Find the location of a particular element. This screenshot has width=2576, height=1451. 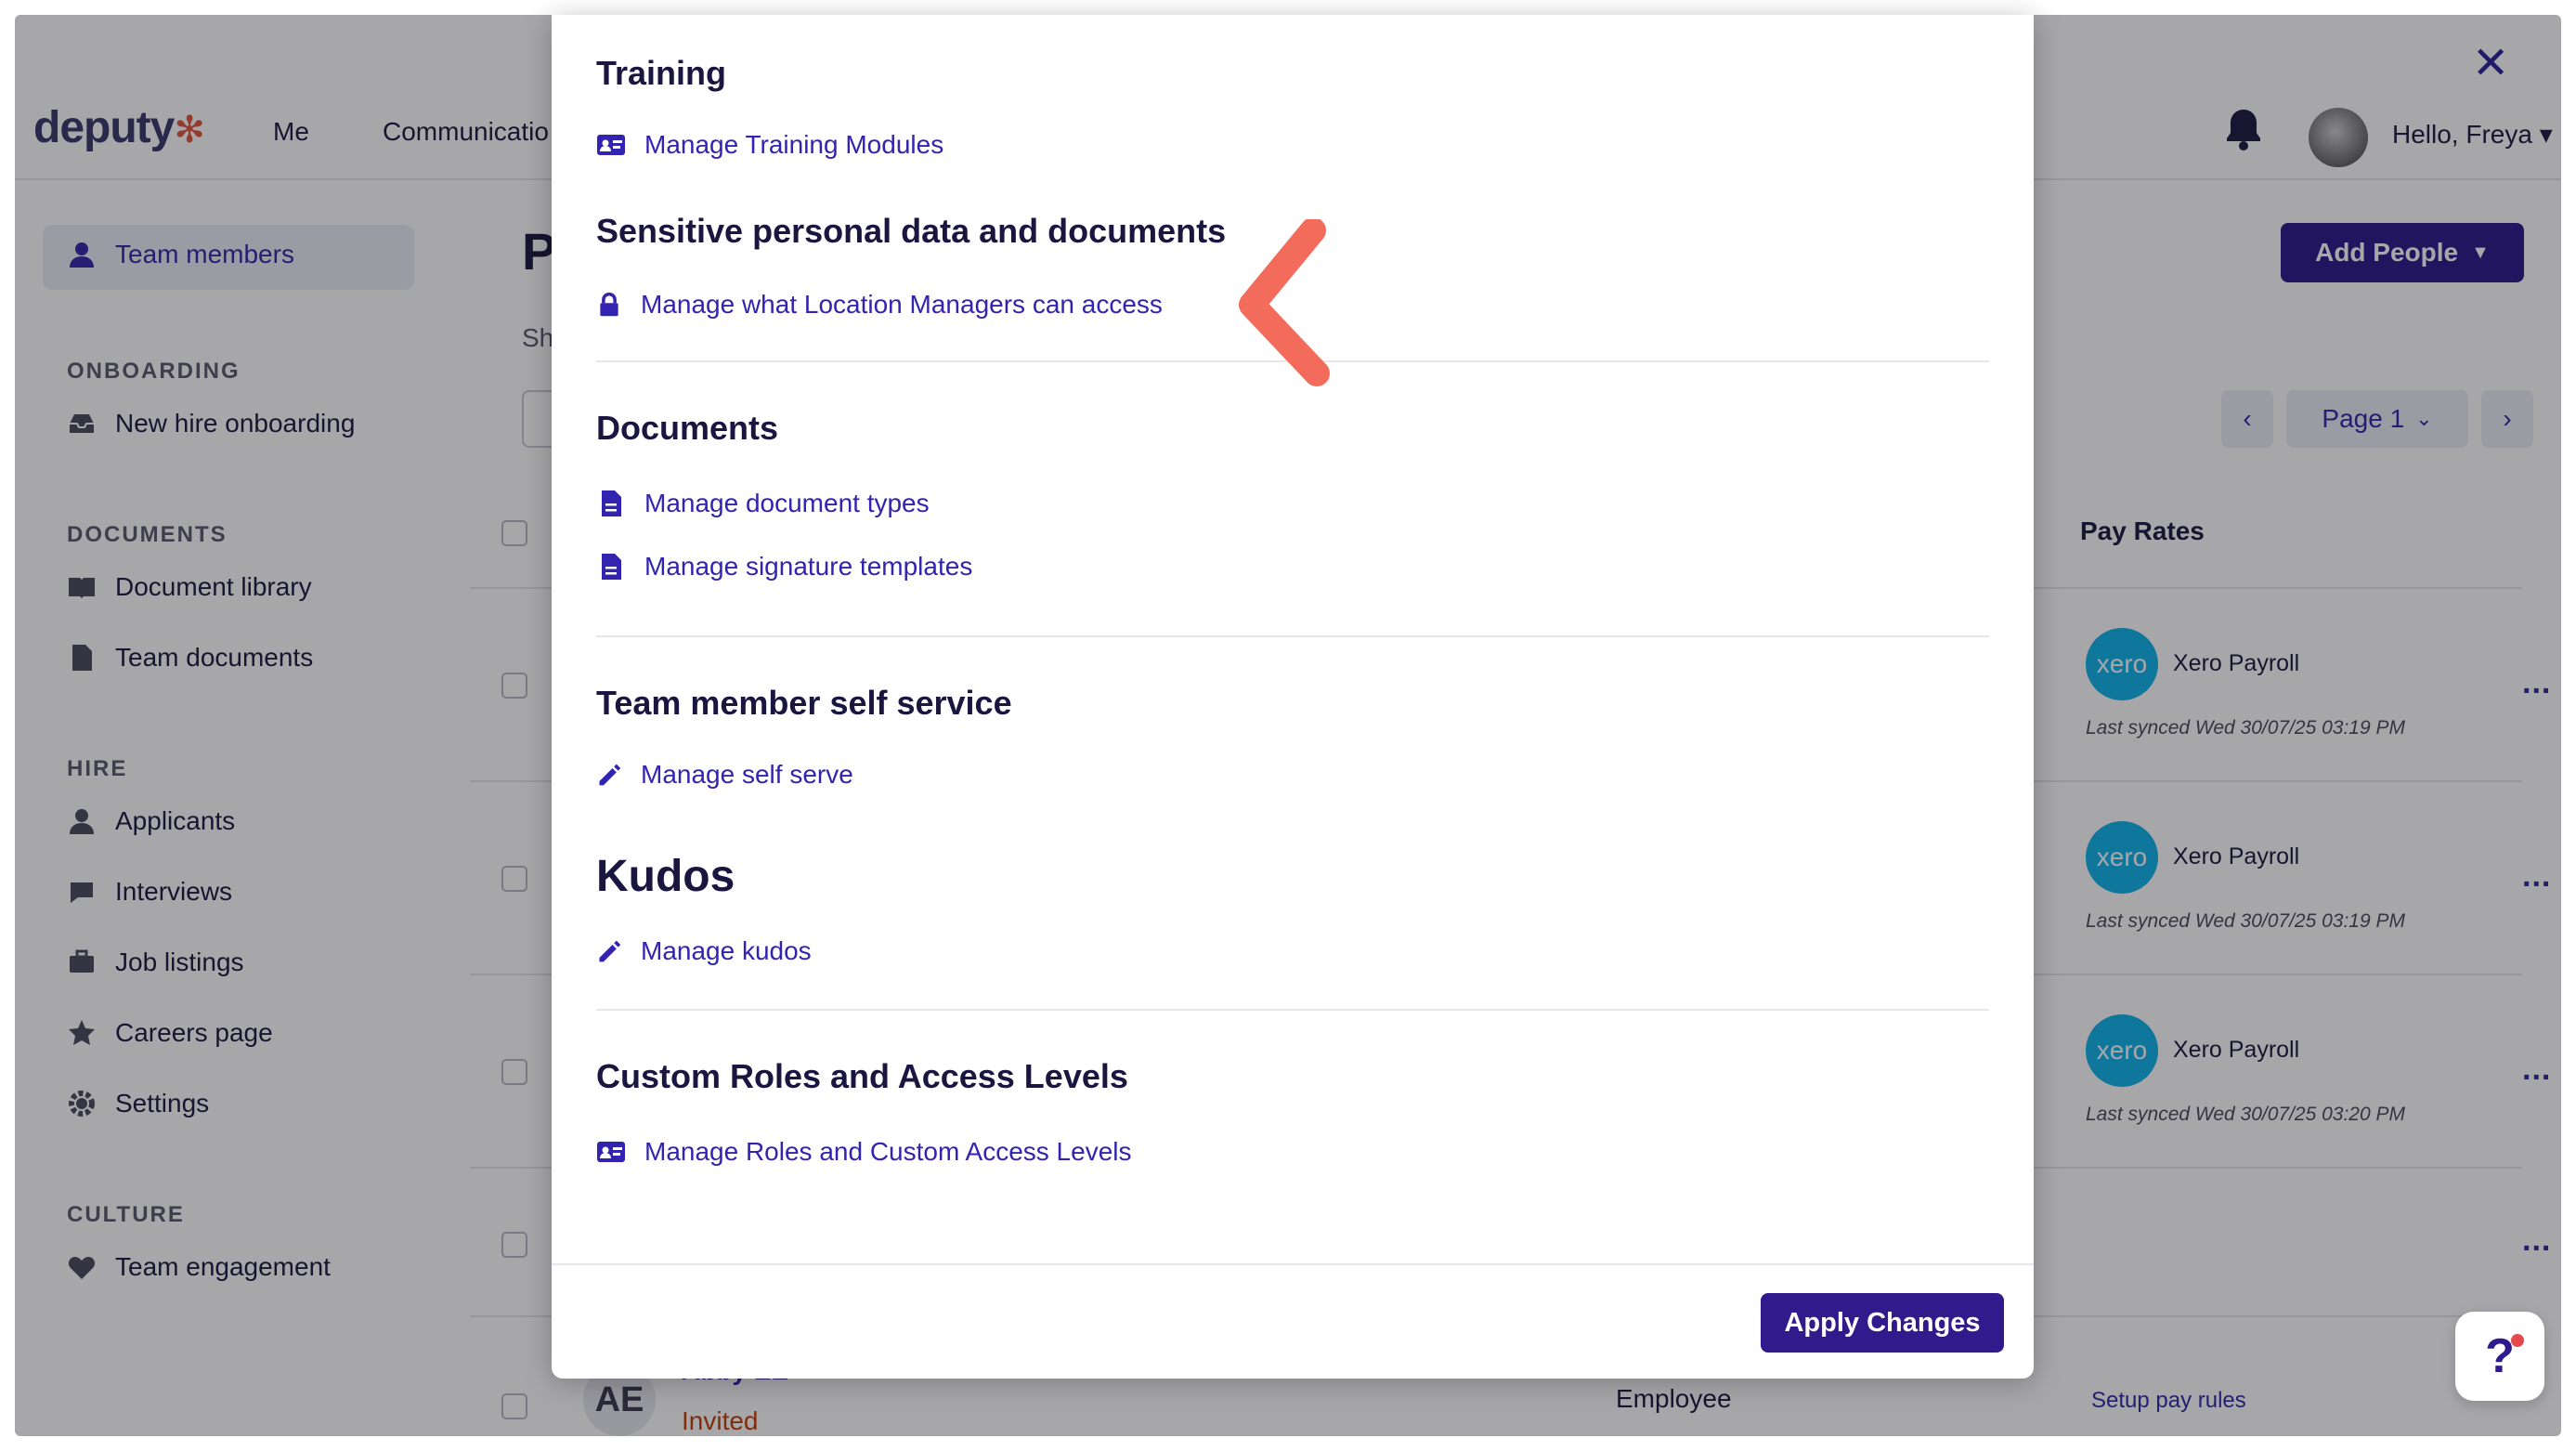

notification-dot-icon is located at coordinates (2517, 1340).